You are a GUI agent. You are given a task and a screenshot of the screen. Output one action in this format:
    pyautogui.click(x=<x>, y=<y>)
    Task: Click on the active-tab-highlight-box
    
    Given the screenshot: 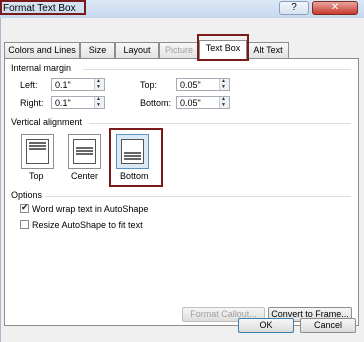 What is the action you would take?
    pyautogui.click(x=223, y=47)
    